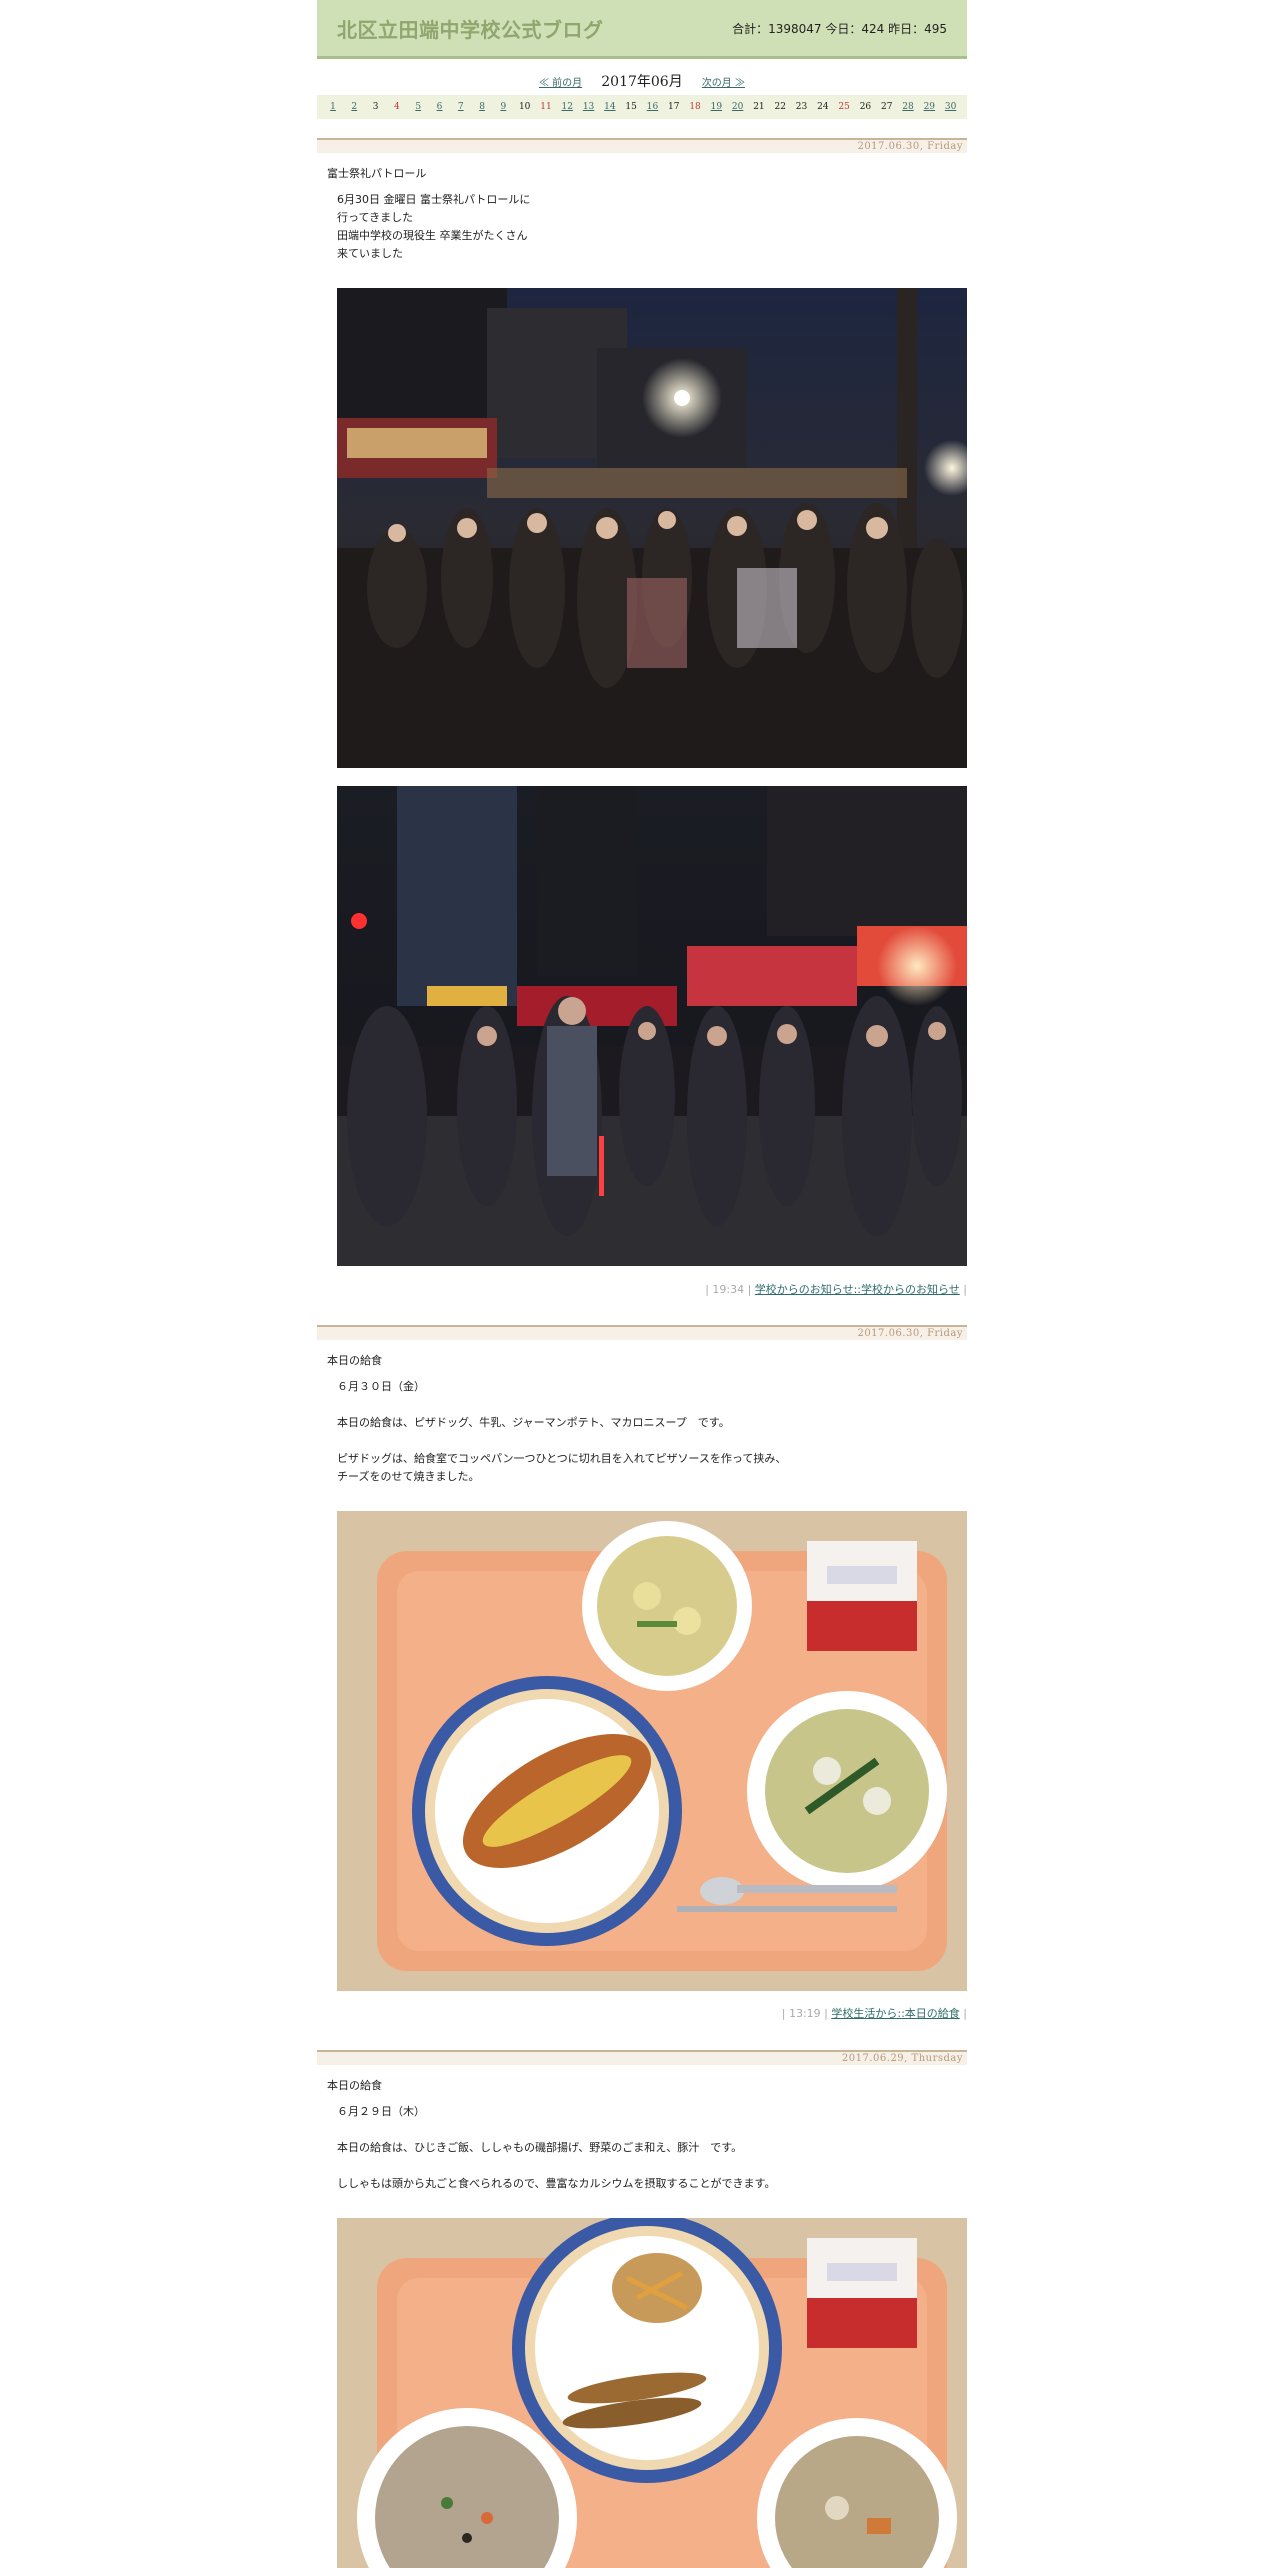  What do you see at coordinates (759, 107) in the screenshot?
I see `calendar-day: 21` at bounding box center [759, 107].